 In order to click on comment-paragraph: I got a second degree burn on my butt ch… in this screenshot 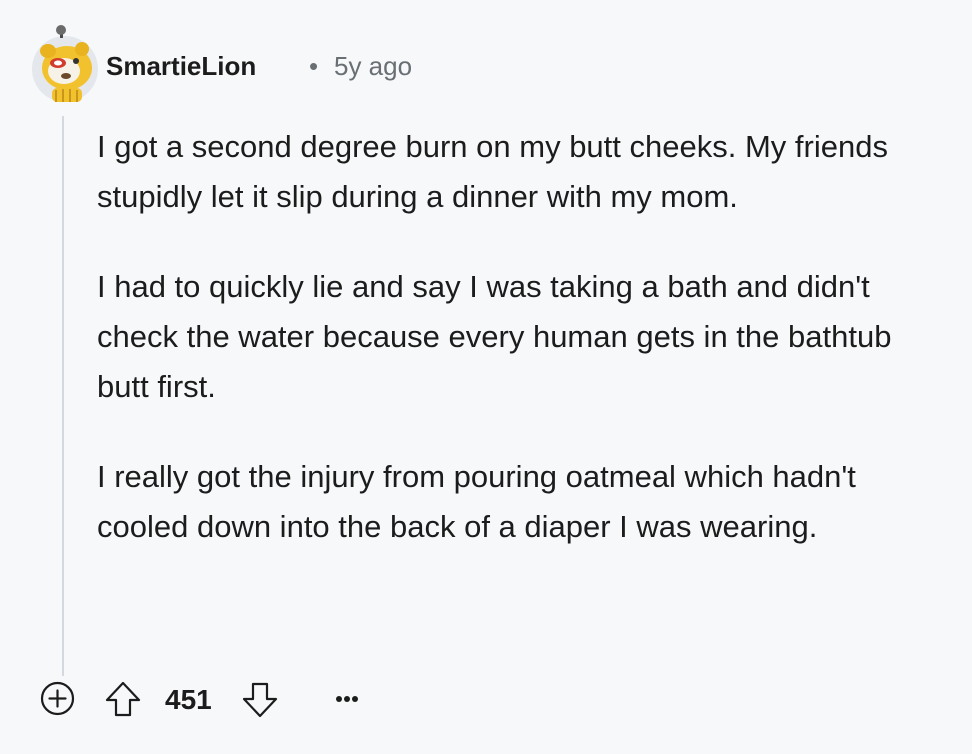, I will do `click(492, 171)`.